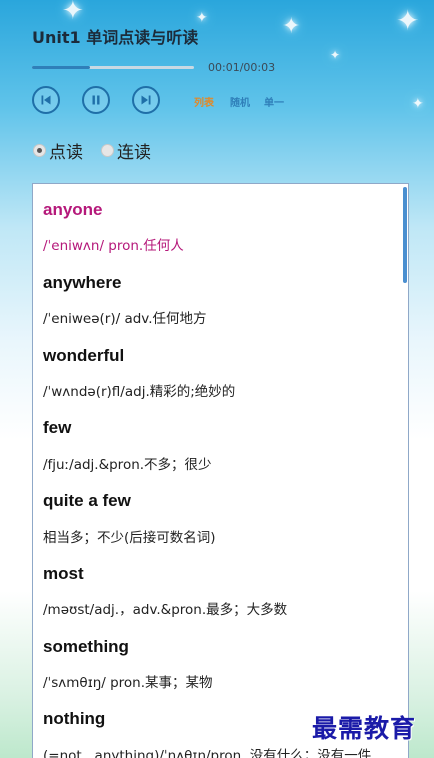 The height and width of the screenshot is (758, 434). I want to click on pause-icon, so click(96, 100).